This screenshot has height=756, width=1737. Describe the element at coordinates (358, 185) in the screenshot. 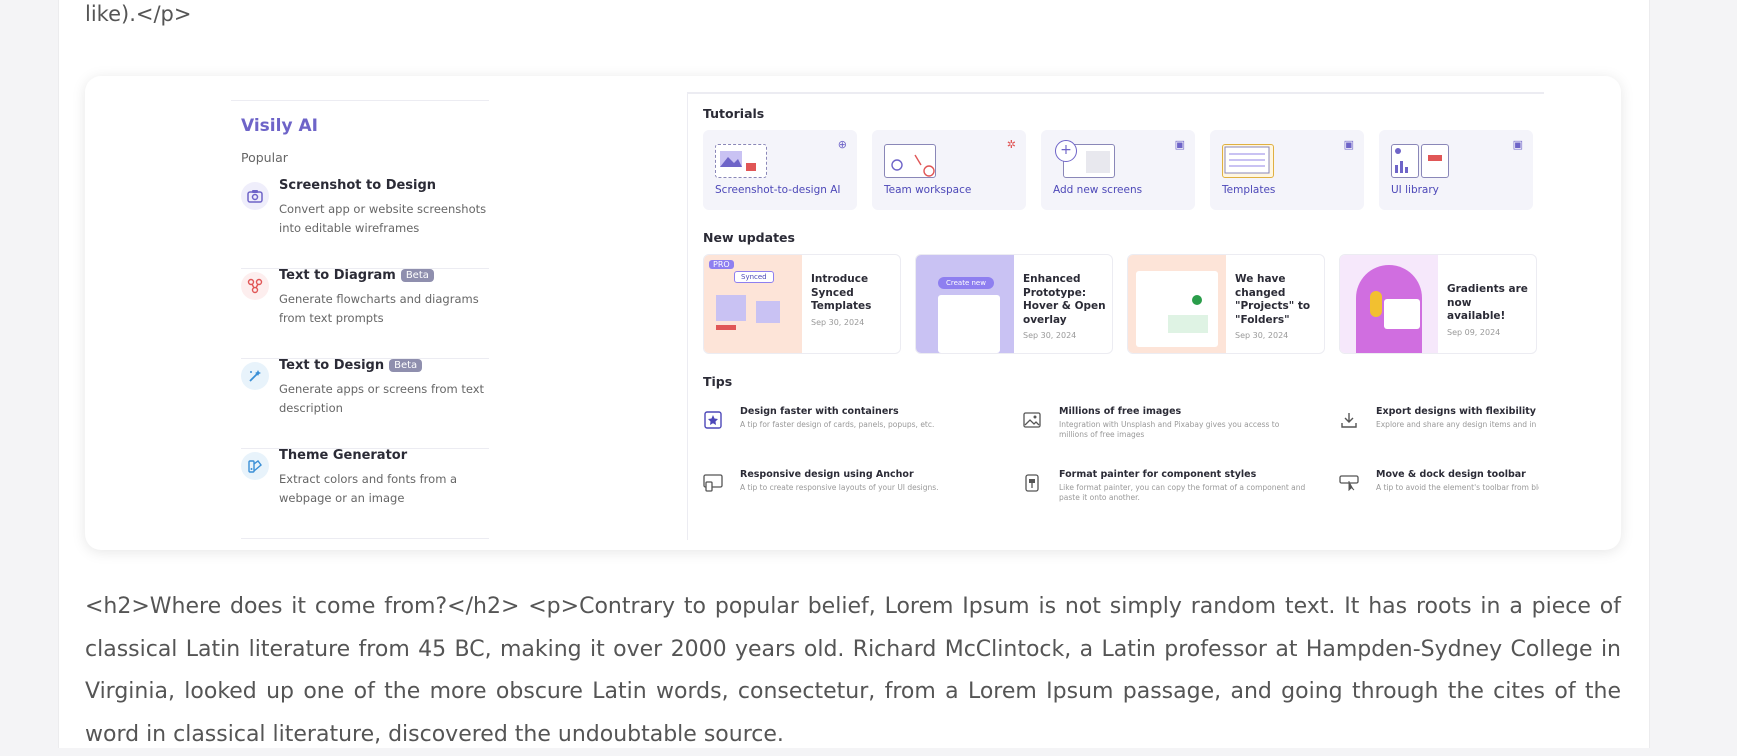

I see `feature-title: Screenshot to Design` at that location.